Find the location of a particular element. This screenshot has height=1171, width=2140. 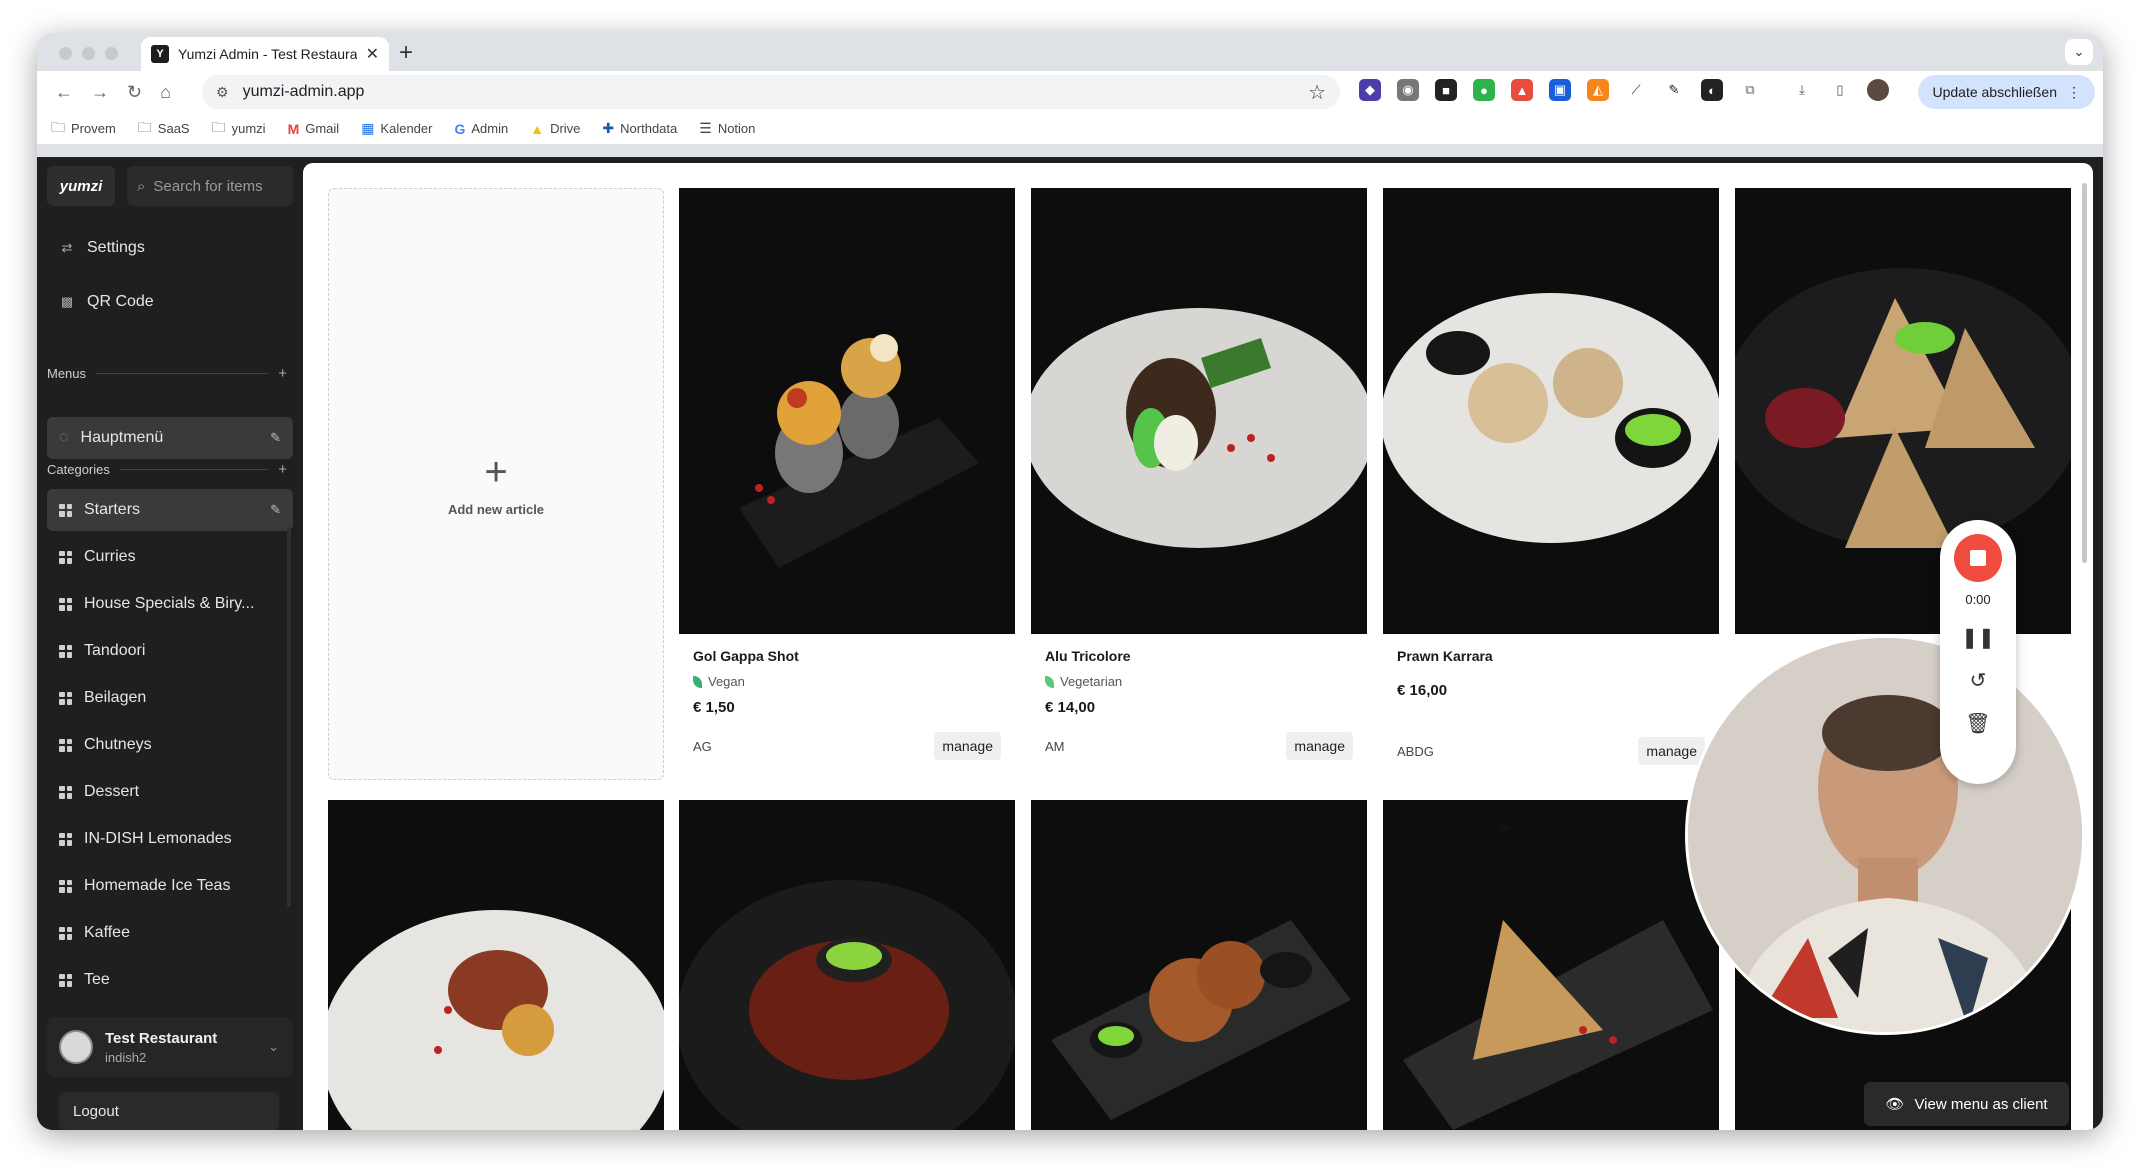

extension-icon: ▲ is located at coordinates (1522, 90).